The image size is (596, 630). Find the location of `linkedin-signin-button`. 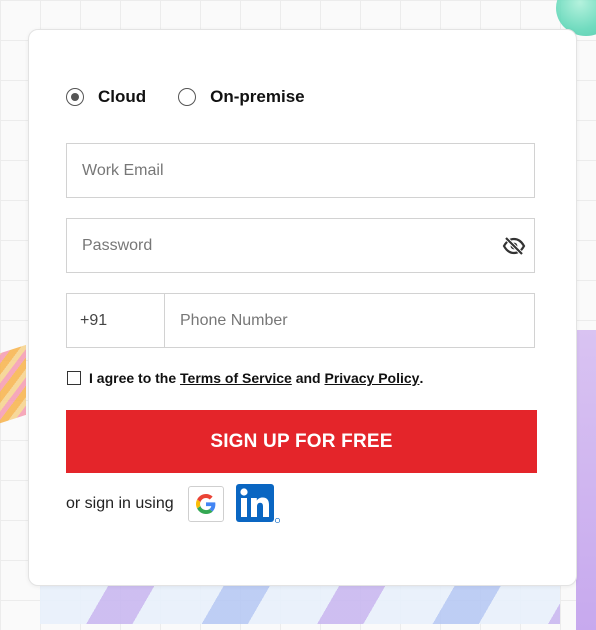

linkedin-signin-button is located at coordinates (257, 504).